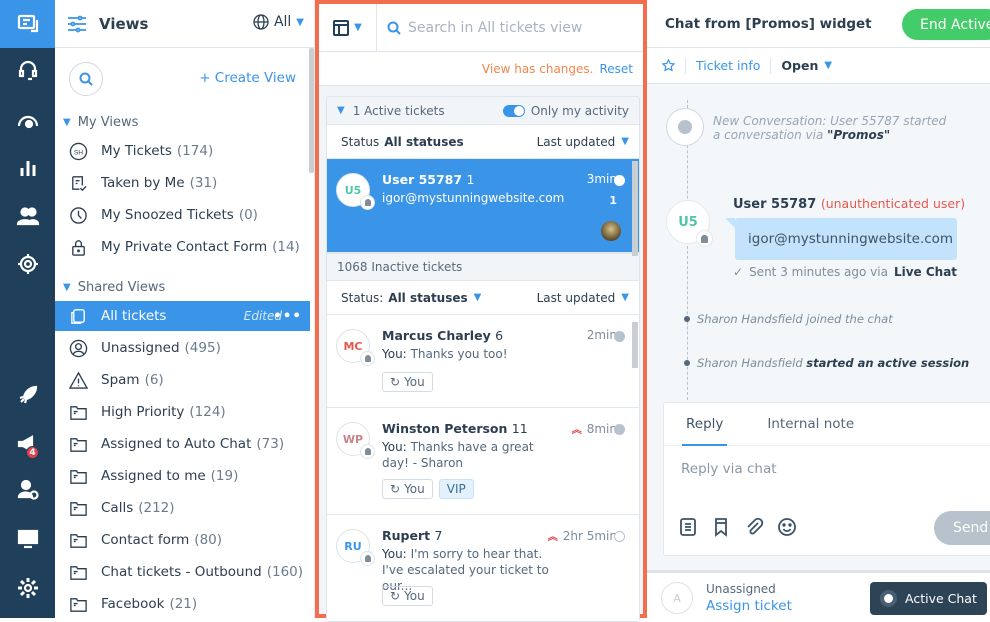 The image size is (990, 622). Describe the element at coordinates (27, 444) in the screenshot. I see `rail-announcements: 4` at that location.